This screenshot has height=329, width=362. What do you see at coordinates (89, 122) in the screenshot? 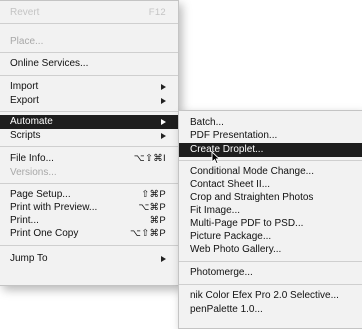
I see `menu-item-automate: Automate` at bounding box center [89, 122].